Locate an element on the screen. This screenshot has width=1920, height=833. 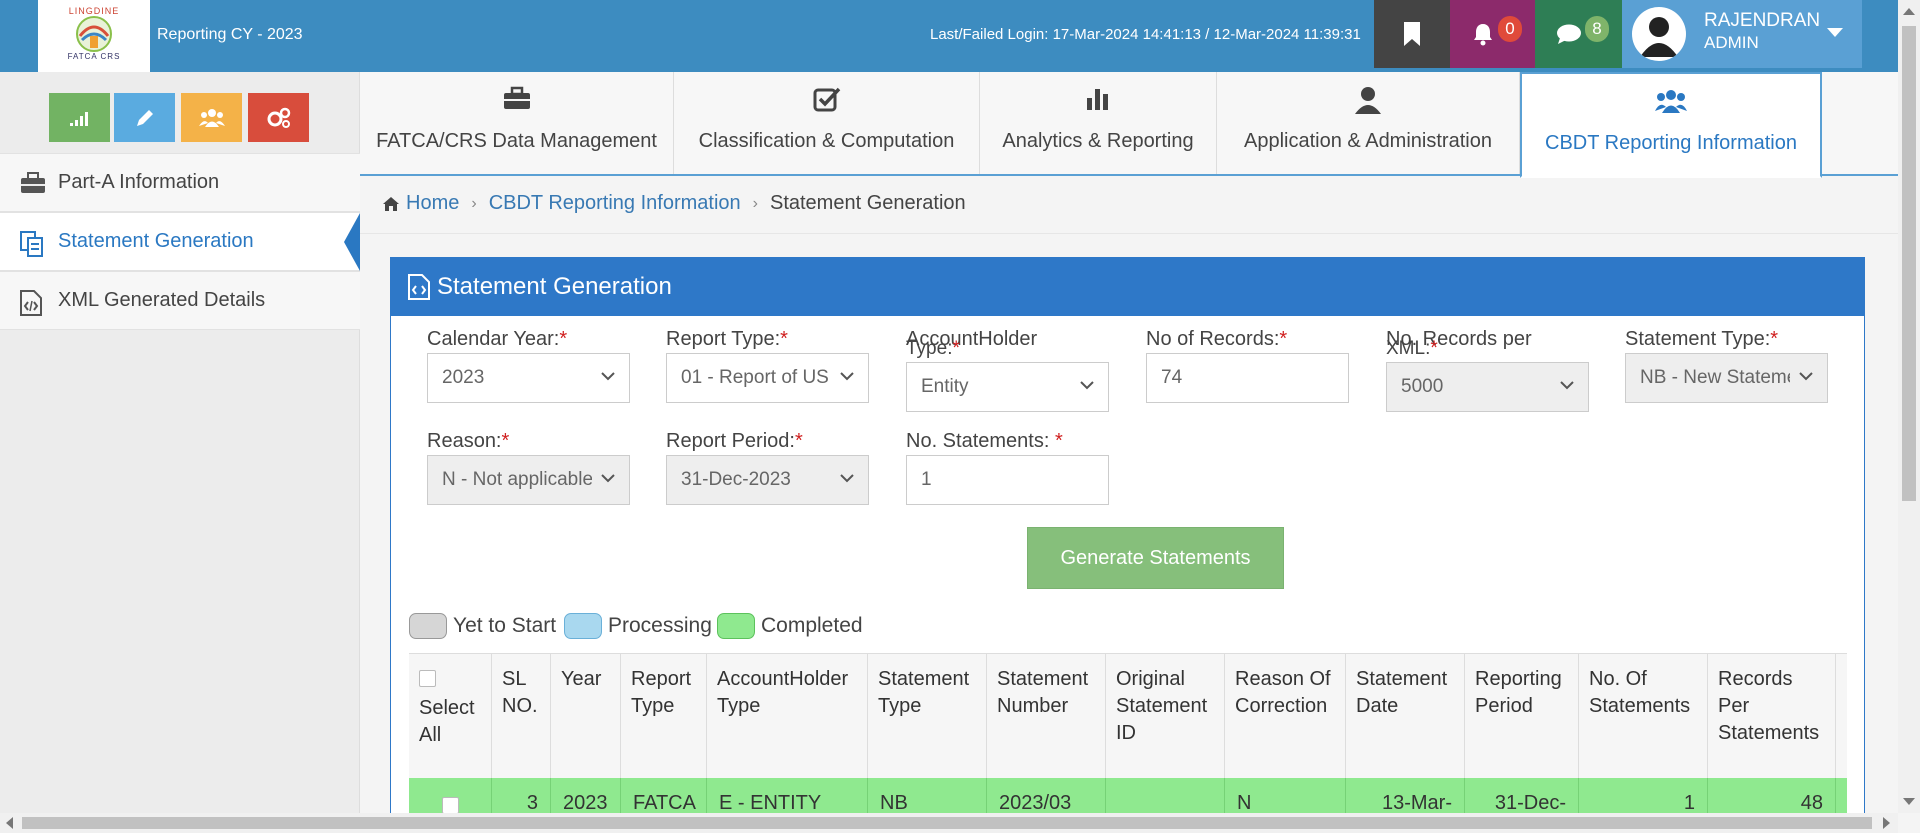
th-reason-of-correction: Reason Of Correction is located at coordinates (1285, 716).